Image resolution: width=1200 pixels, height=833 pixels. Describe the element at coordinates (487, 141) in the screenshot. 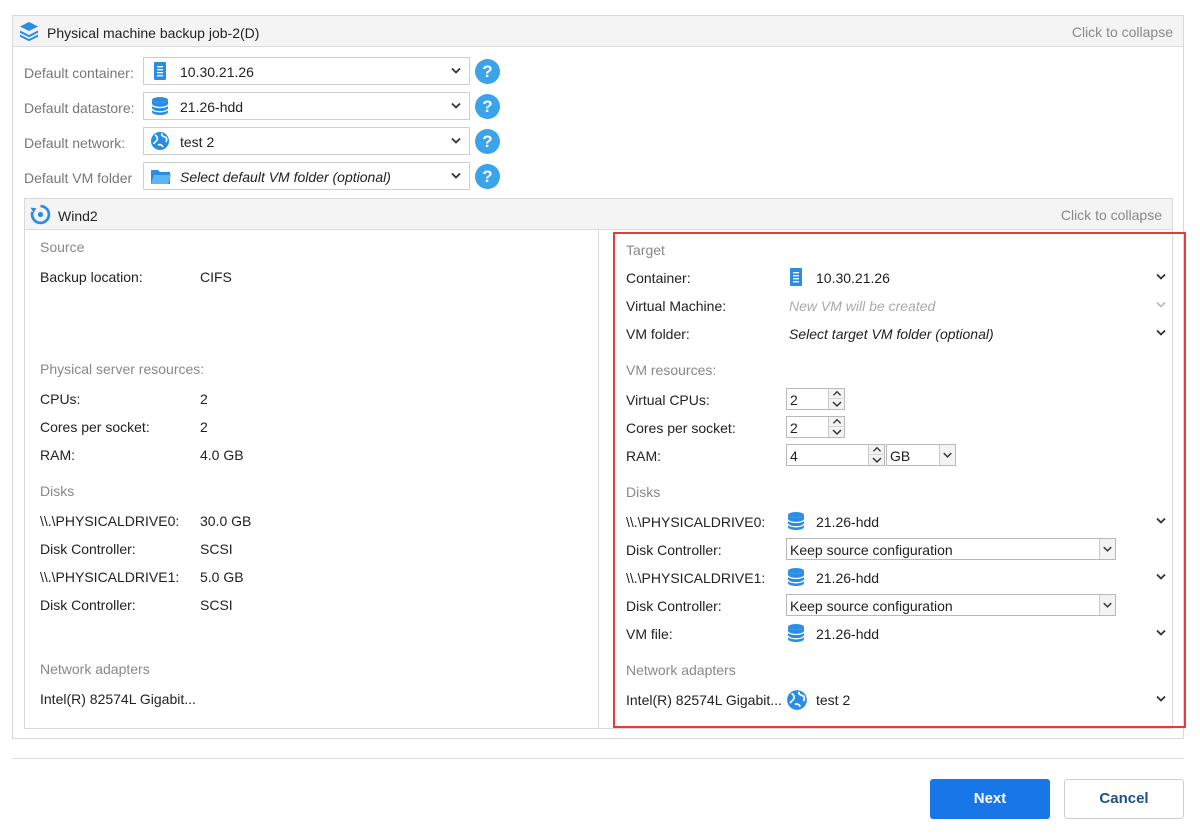

I see `help-button-network: ?` at that location.